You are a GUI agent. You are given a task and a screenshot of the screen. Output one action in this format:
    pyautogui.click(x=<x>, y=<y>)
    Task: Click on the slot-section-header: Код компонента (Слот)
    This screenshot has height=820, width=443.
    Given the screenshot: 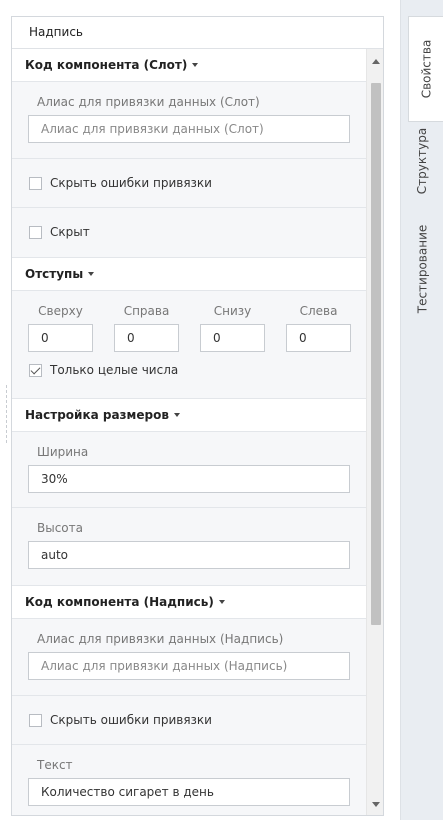 What is the action you would take?
    pyautogui.click(x=190, y=65)
    